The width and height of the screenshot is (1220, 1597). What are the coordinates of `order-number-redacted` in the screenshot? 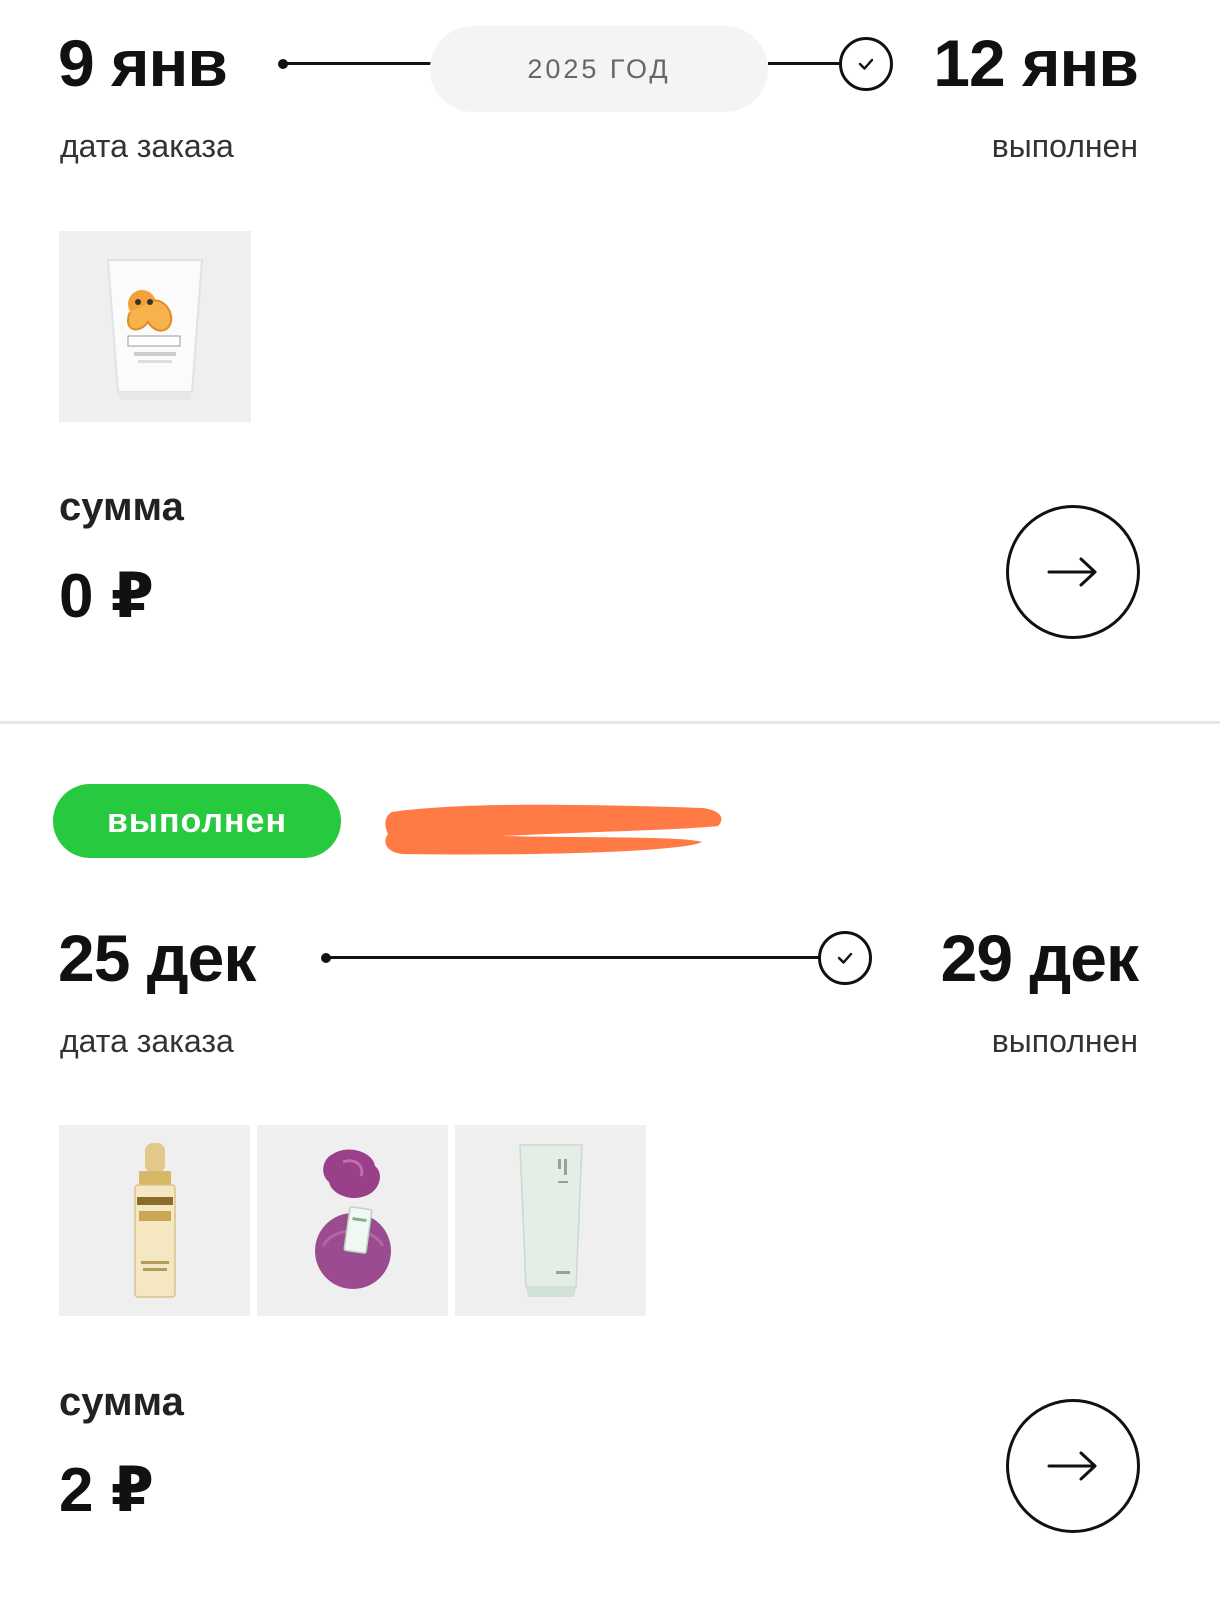 It's located at (554, 831).